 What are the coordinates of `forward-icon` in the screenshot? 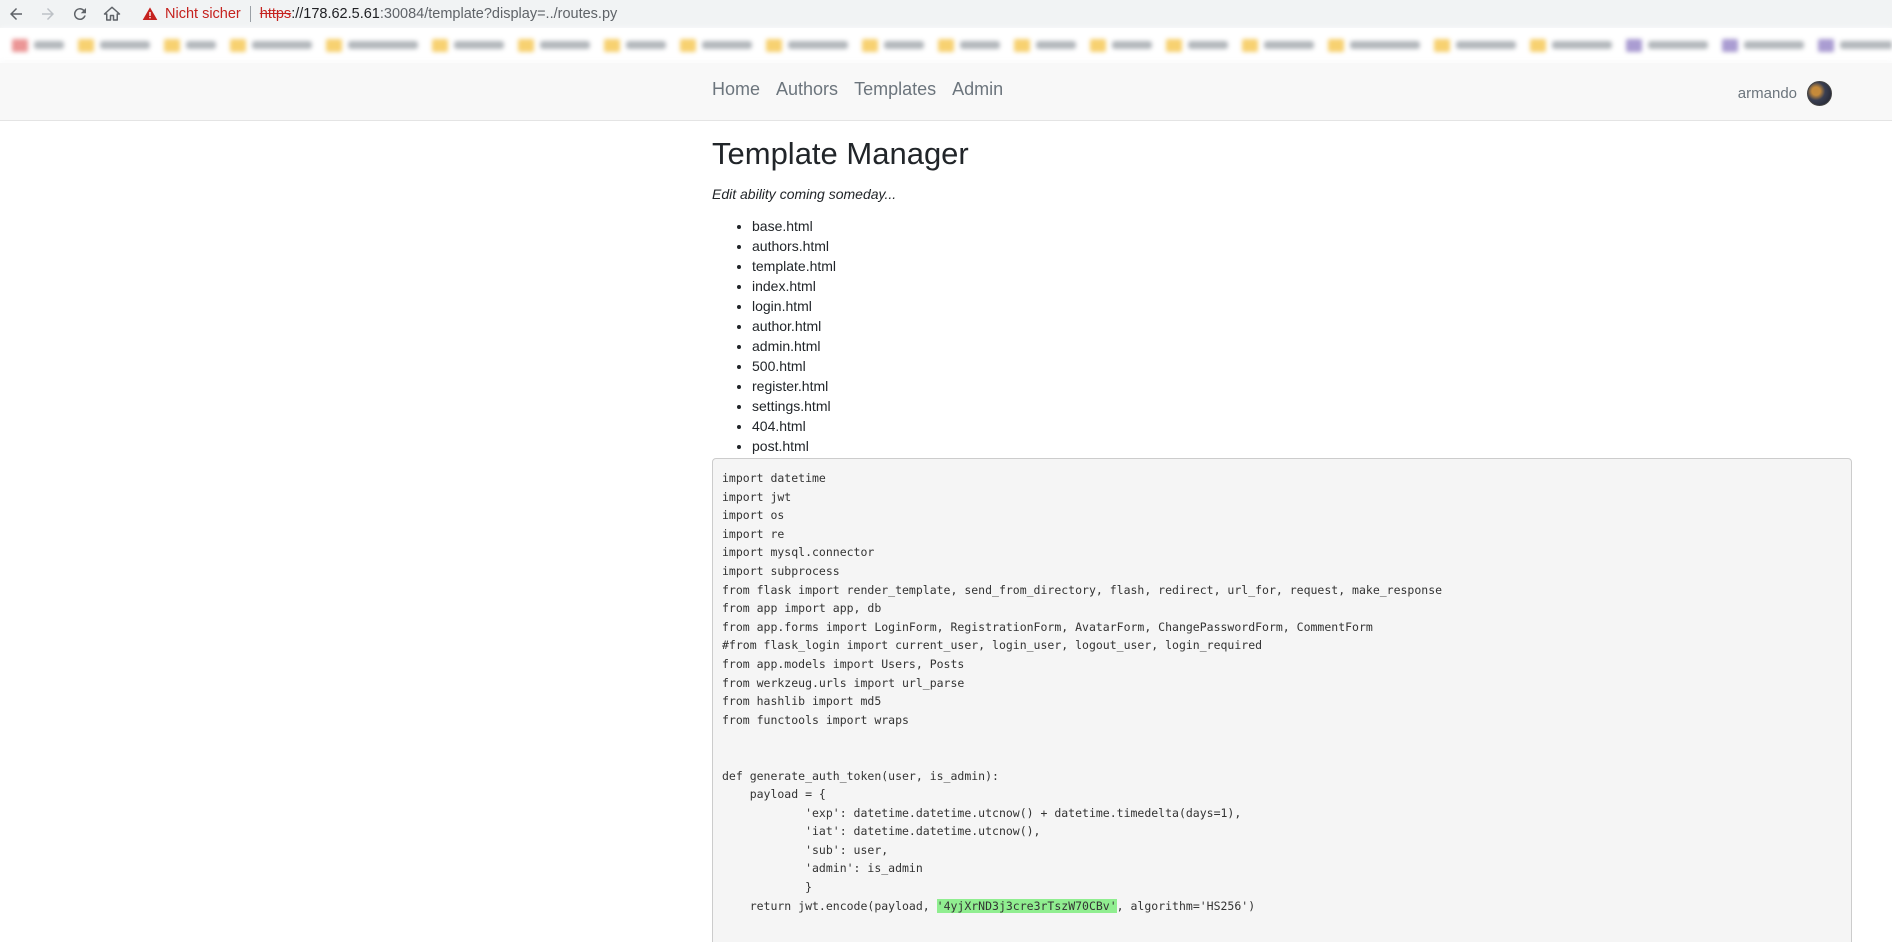 It's located at (48, 14).